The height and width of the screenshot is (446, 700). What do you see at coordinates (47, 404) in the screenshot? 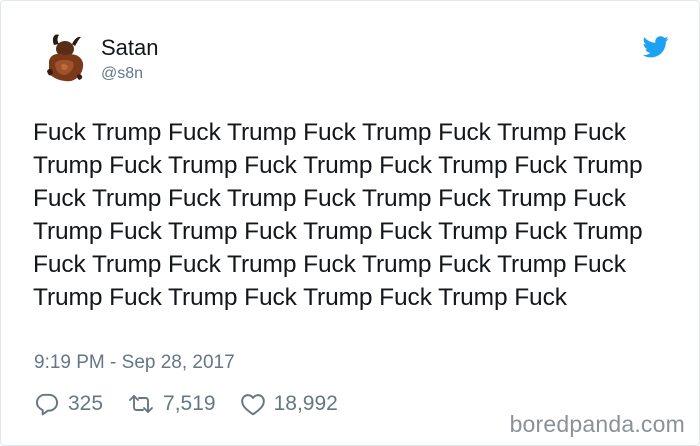
I see `reply-icon` at bounding box center [47, 404].